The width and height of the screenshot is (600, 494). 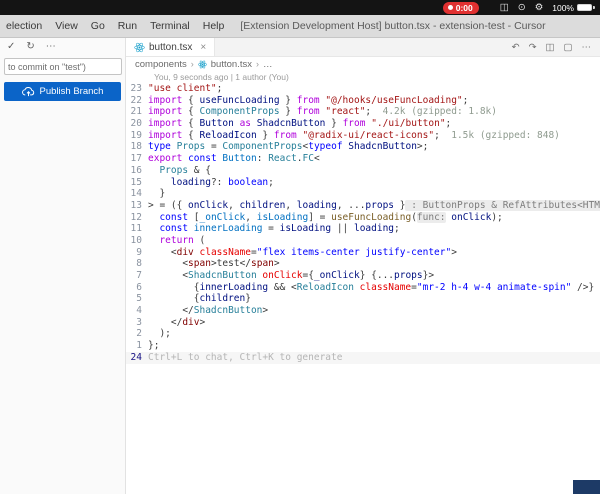 I want to click on publish-branch-button: Publish Branch, so click(x=62, y=91).